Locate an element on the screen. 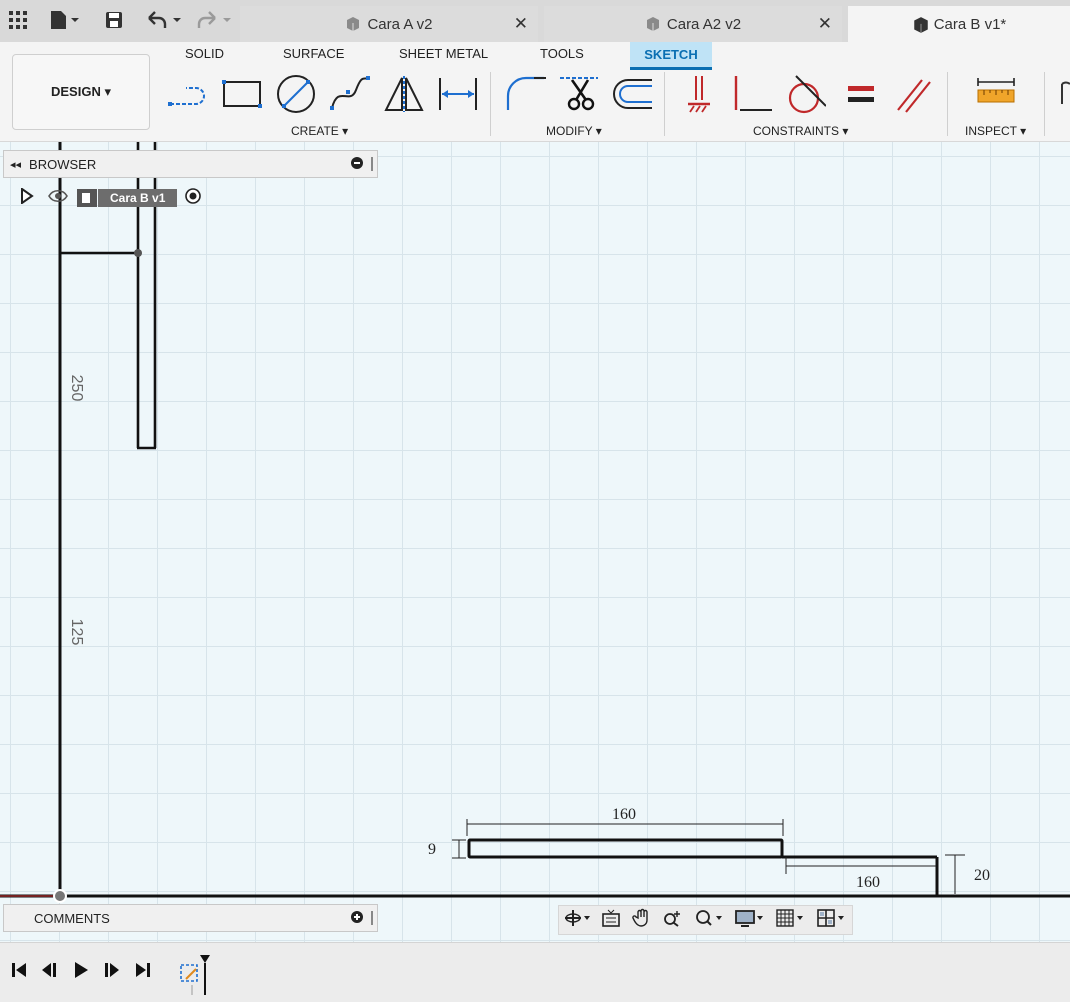  browser-title: BROWSER is located at coordinates (63, 164).